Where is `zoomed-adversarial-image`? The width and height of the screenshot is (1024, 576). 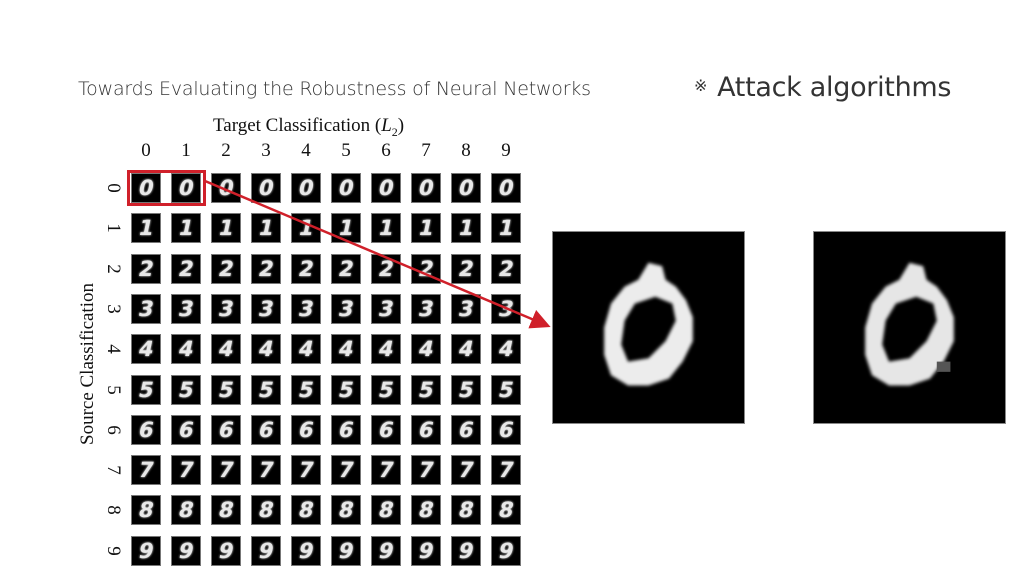
zoomed-adversarial-image is located at coordinates (909, 327).